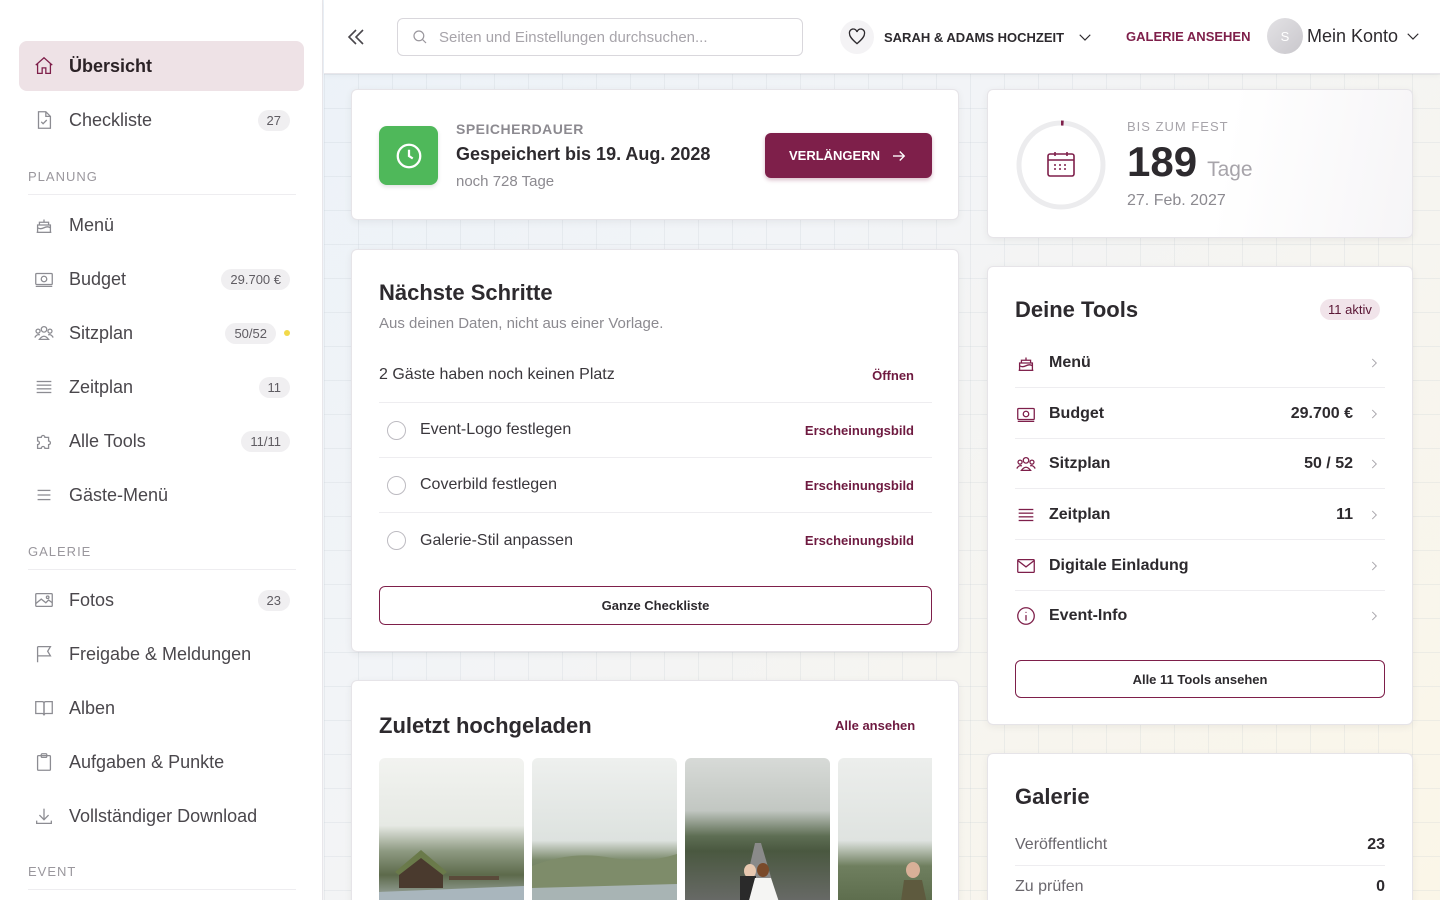 This screenshot has width=1440, height=900. Describe the element at coordinates (44, 708) in the screenshot. I see `book-icon` at that location.